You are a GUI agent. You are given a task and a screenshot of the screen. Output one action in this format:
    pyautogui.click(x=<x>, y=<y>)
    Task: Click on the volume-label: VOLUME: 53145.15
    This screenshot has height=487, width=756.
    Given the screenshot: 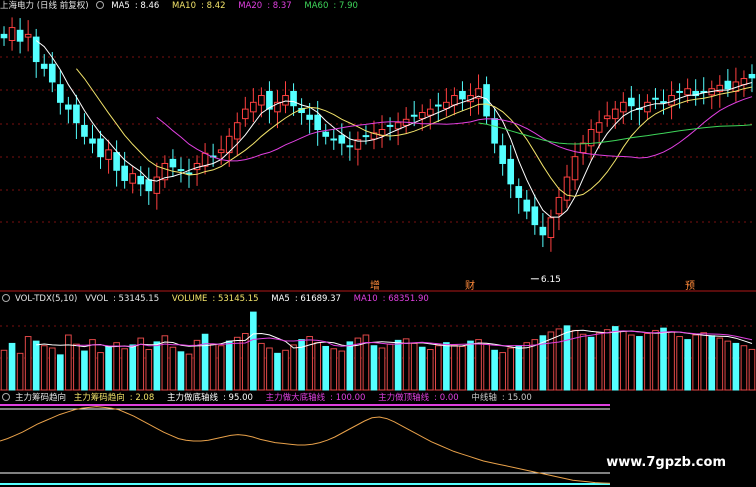 What is the action you would take?
    pyautogui.click(x=215, y=299)
    